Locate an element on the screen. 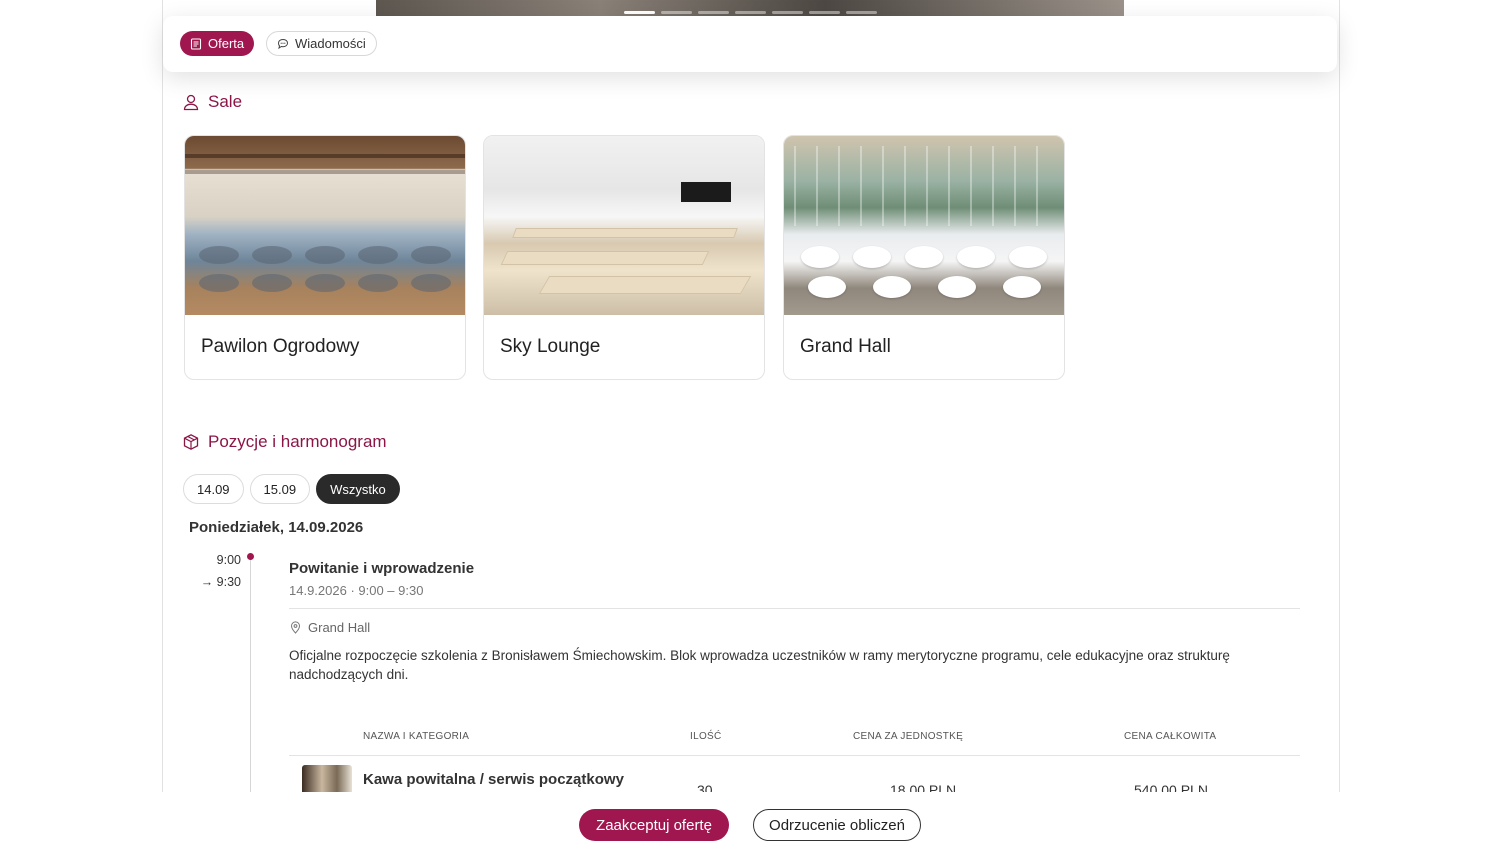  hero-image-carousel is located at coordinates (750, 8).